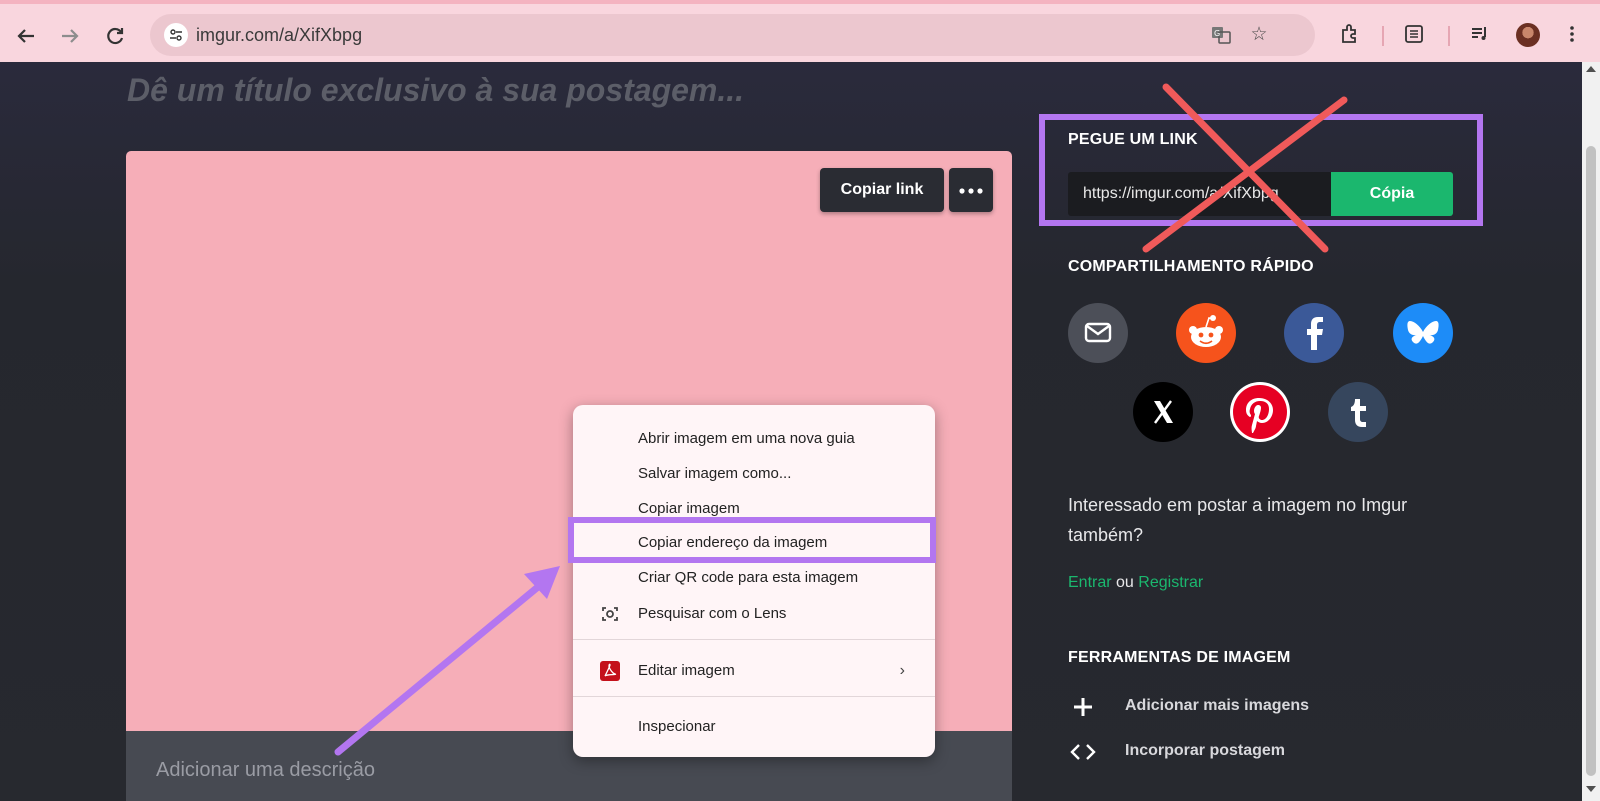 The height and width of the screenshot is (801, 1600). I want to click on x-icon, so click(1163, 412).